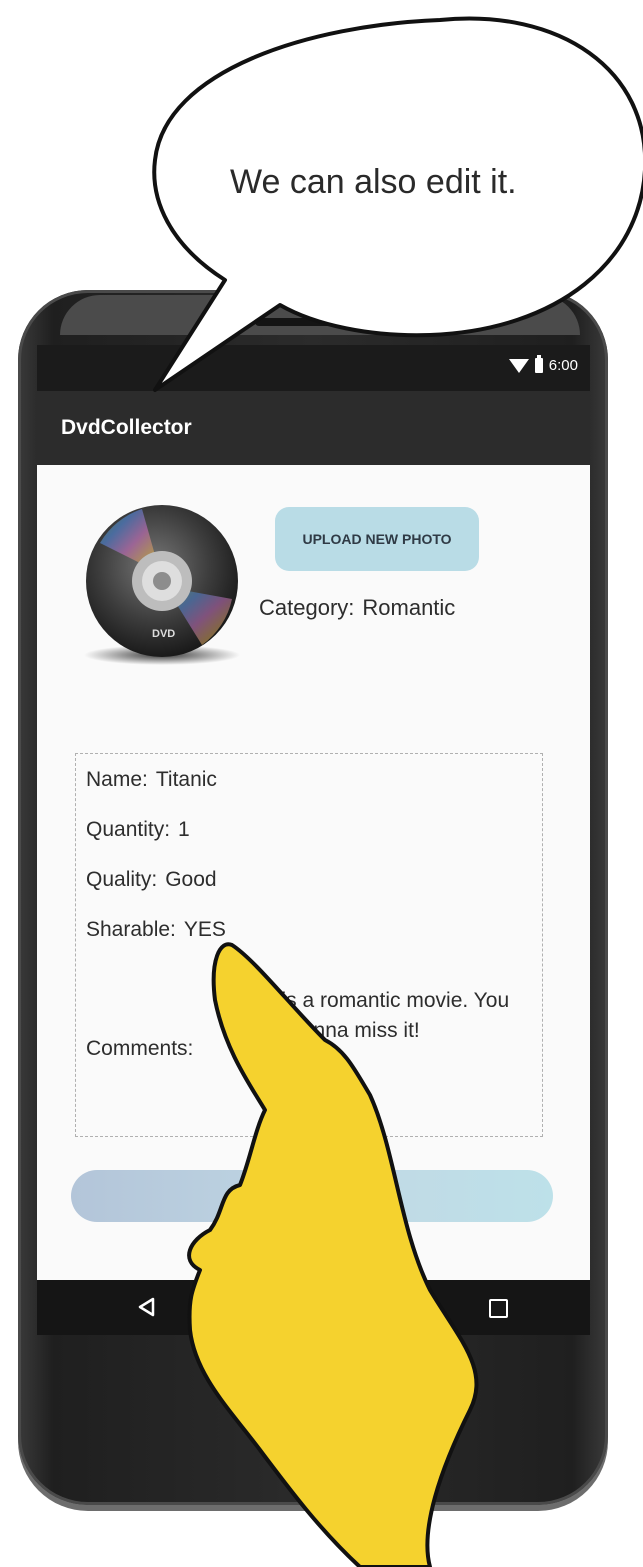  Describe the element at coordinates (186, 779) in the screenshot. I see `name-value: Titanic` at that location.